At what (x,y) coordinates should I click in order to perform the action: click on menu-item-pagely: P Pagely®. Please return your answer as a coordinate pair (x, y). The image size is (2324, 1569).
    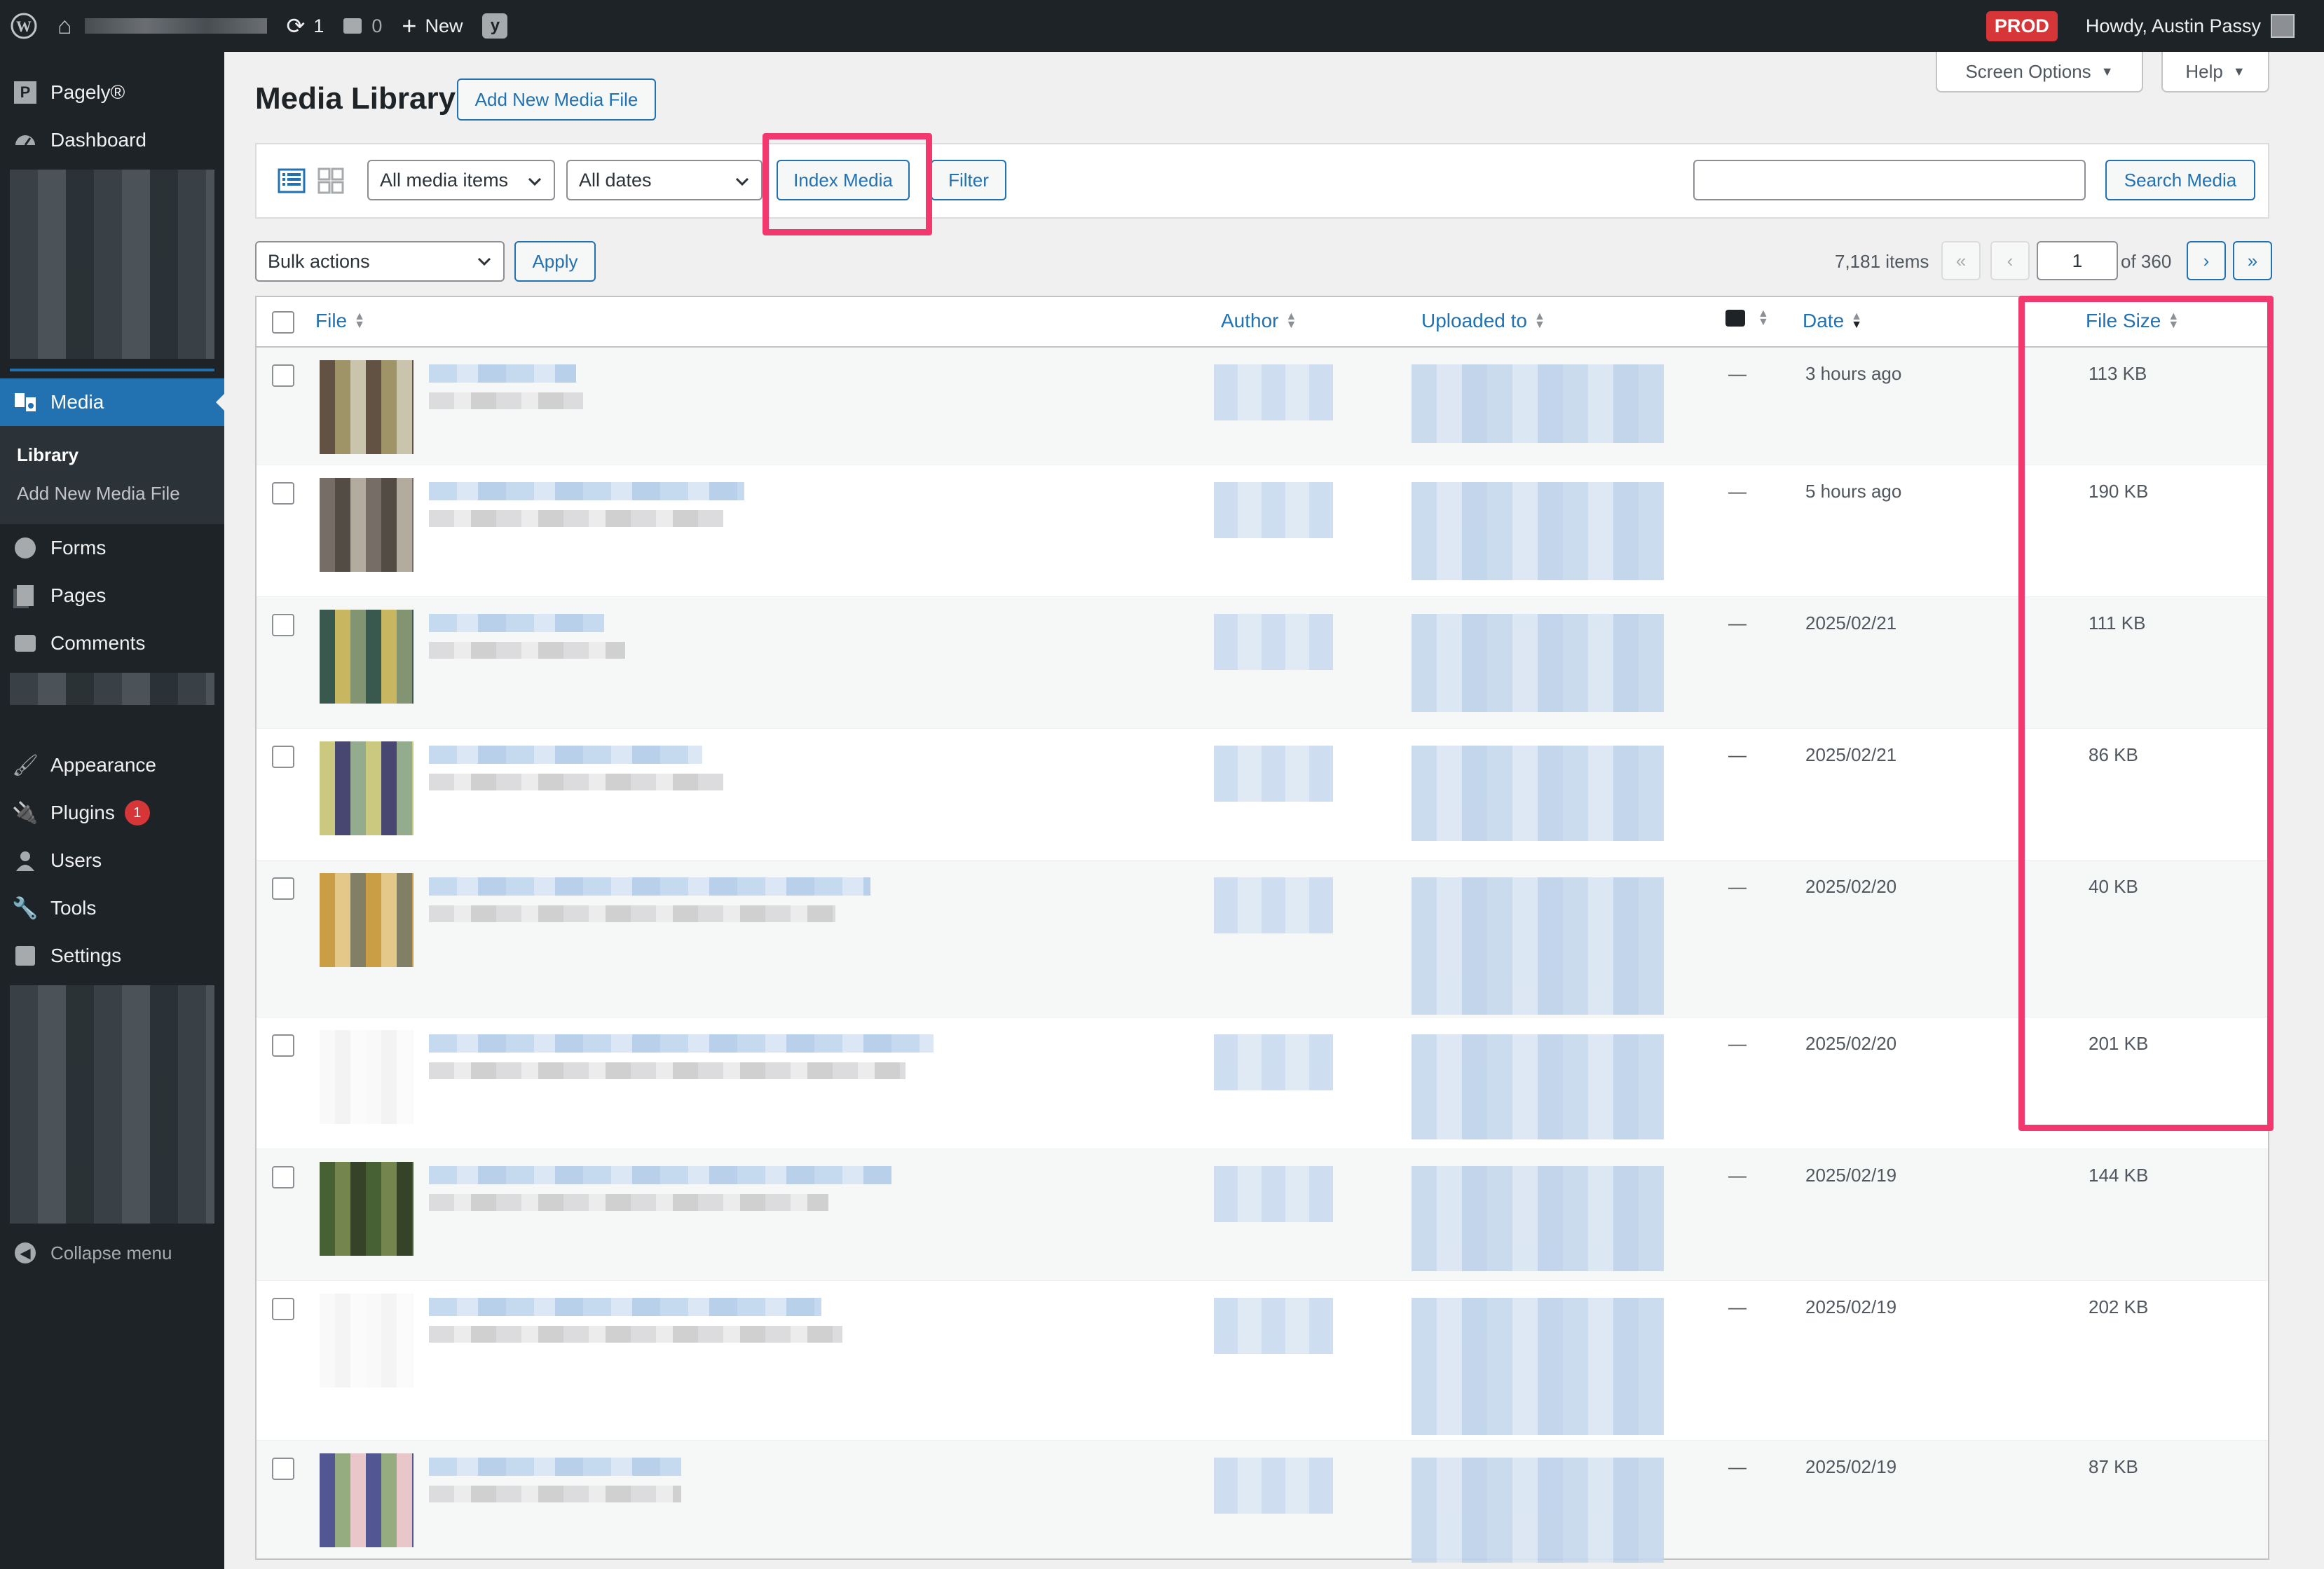
    Looking at the image, I should click on (112, 92).